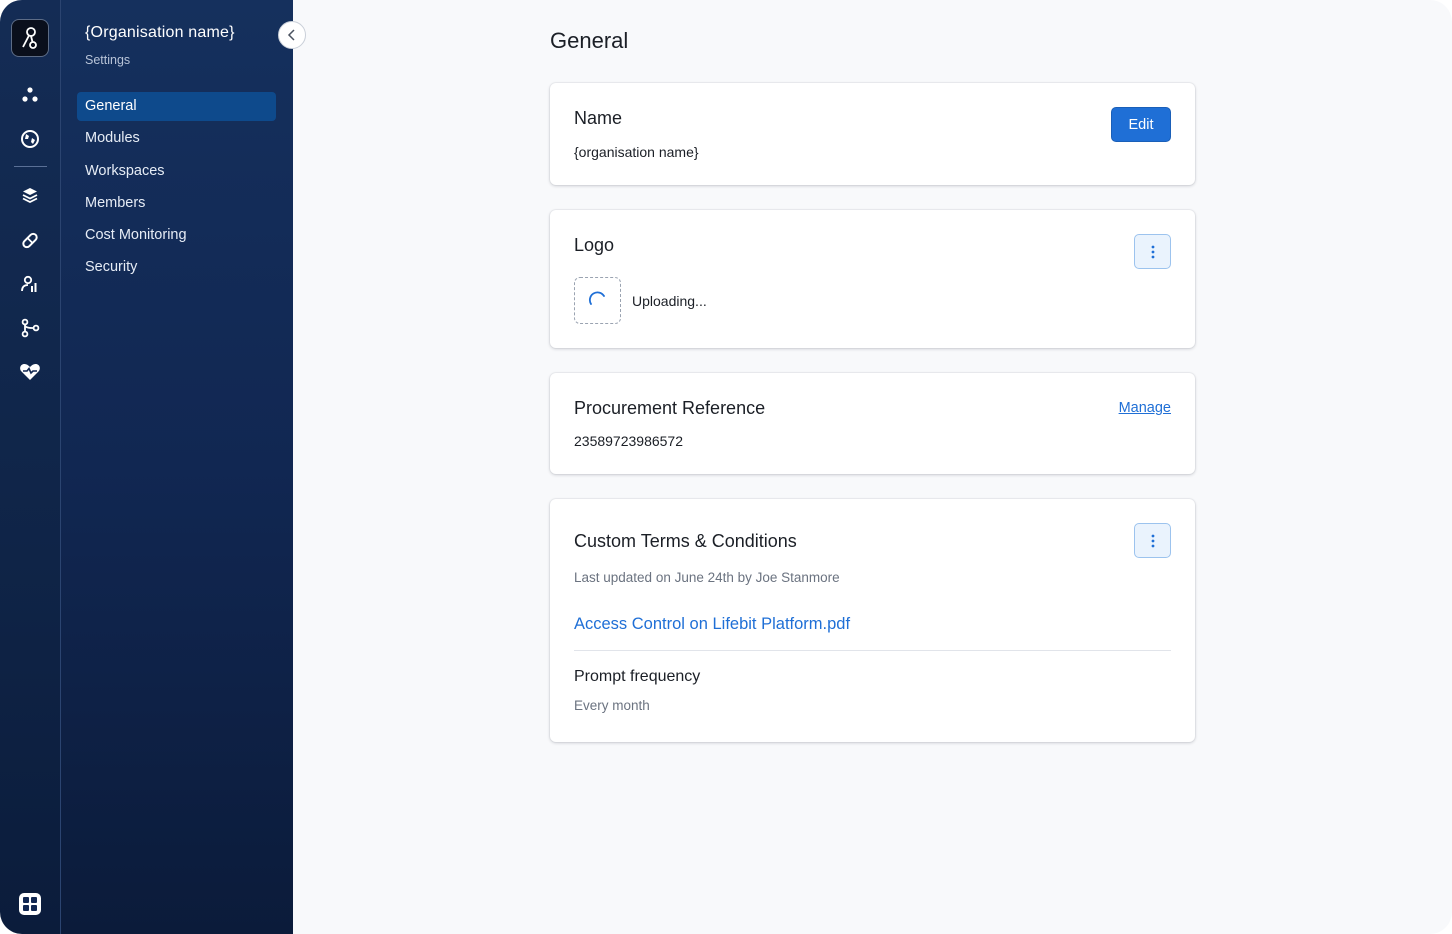 Image resolution: width=1452 pixels, height=934 pixels. I want to click on collapse-sidebar-button, so click(292, 35).